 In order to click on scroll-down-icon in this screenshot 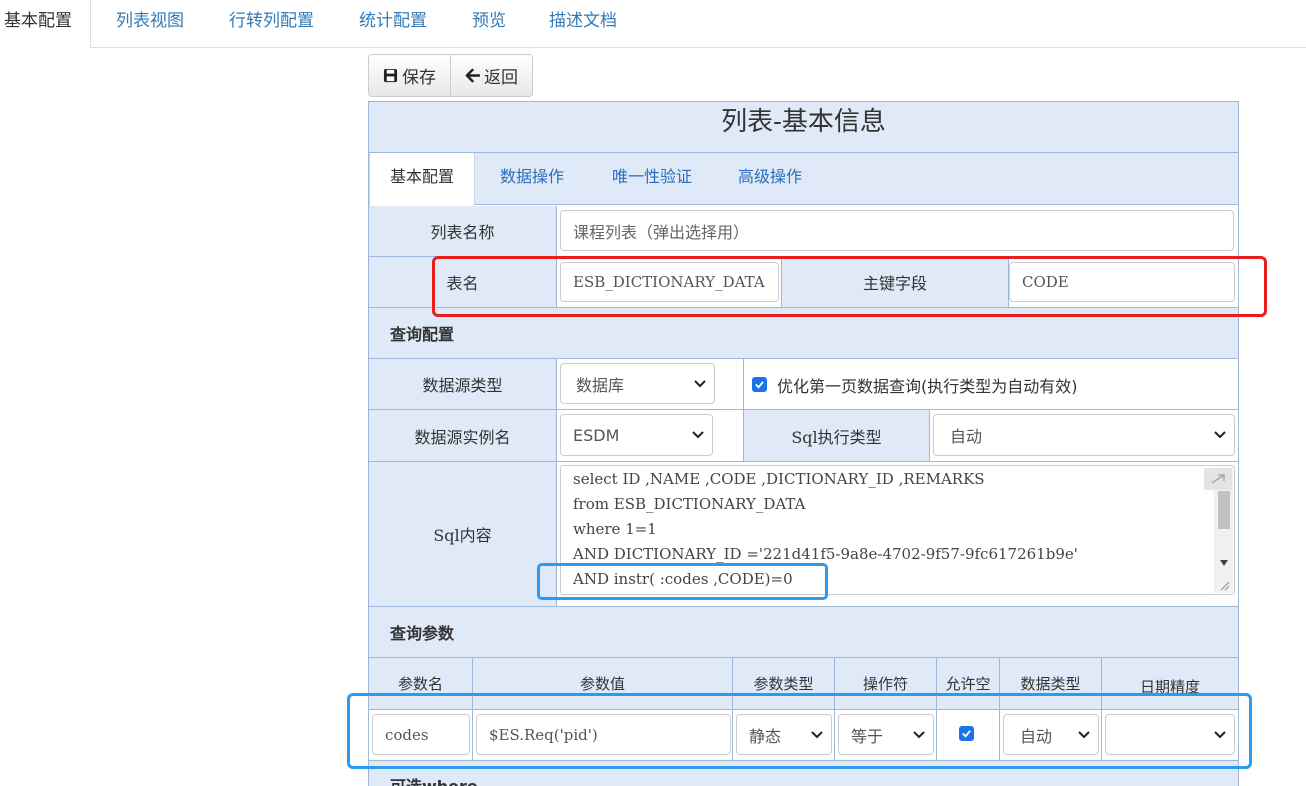, I will do `click(1224, 563)`.